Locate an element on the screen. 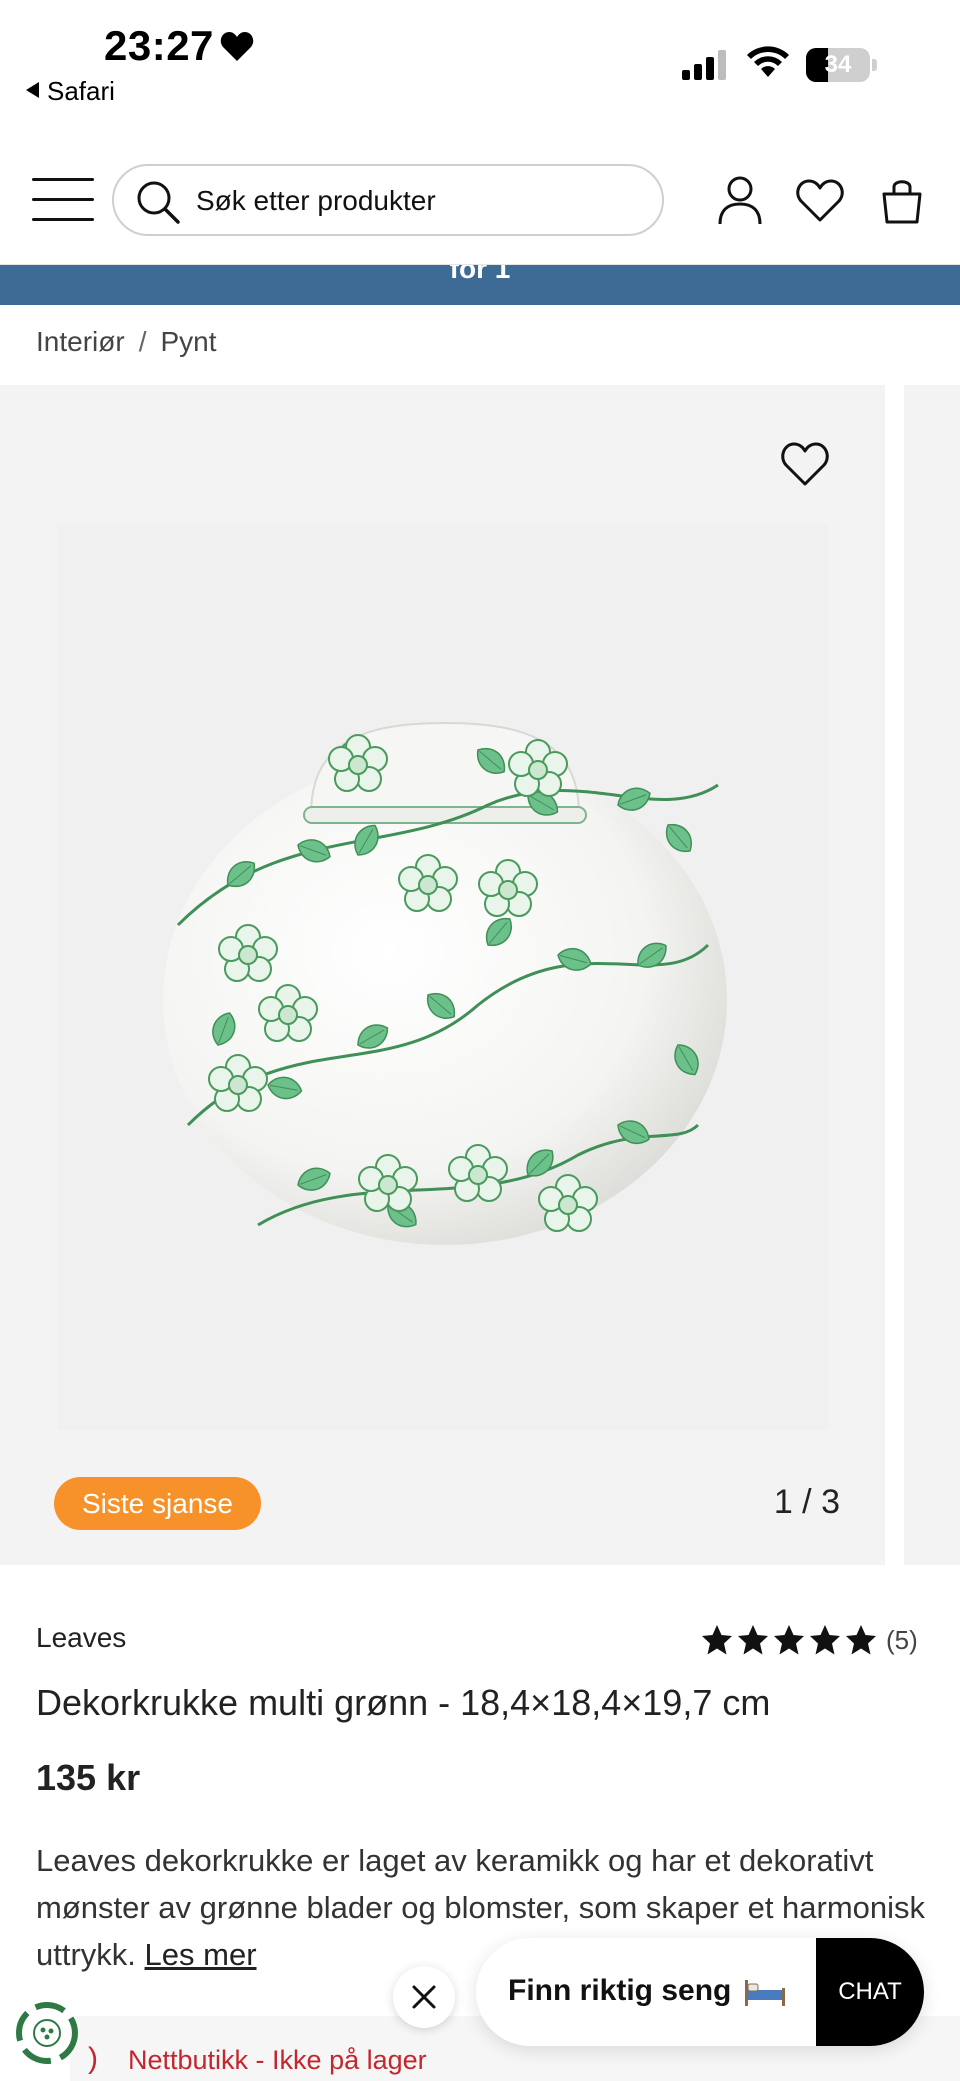 The width and height of the screenshot is (960, 2081). breadcrumb-item-pynt: Pynt is located at coordinates (188, 341).